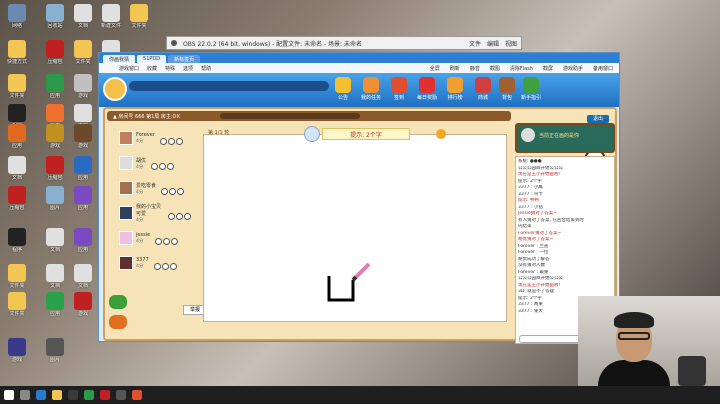  I want to click on obs-icon, so click(121, 395).